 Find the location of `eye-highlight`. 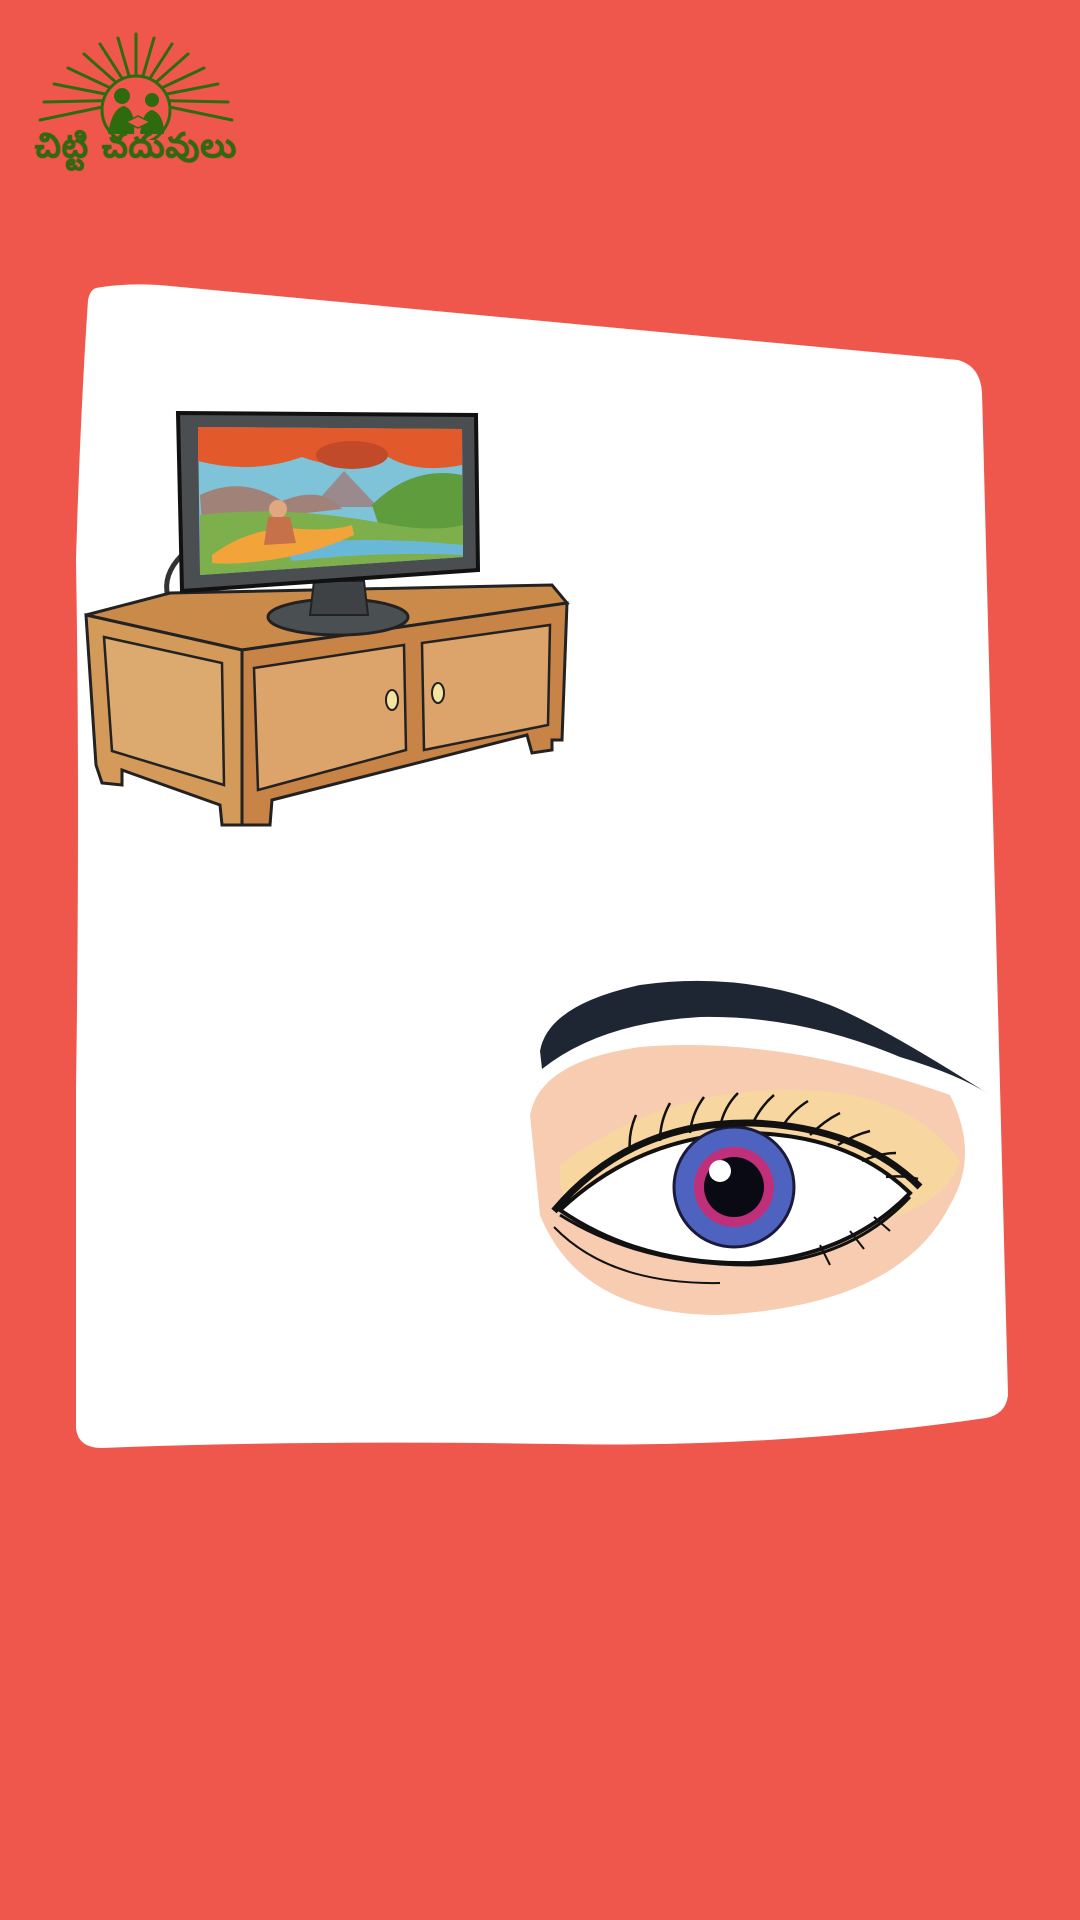

eye-highlight is located at coordinates (720, 1171).